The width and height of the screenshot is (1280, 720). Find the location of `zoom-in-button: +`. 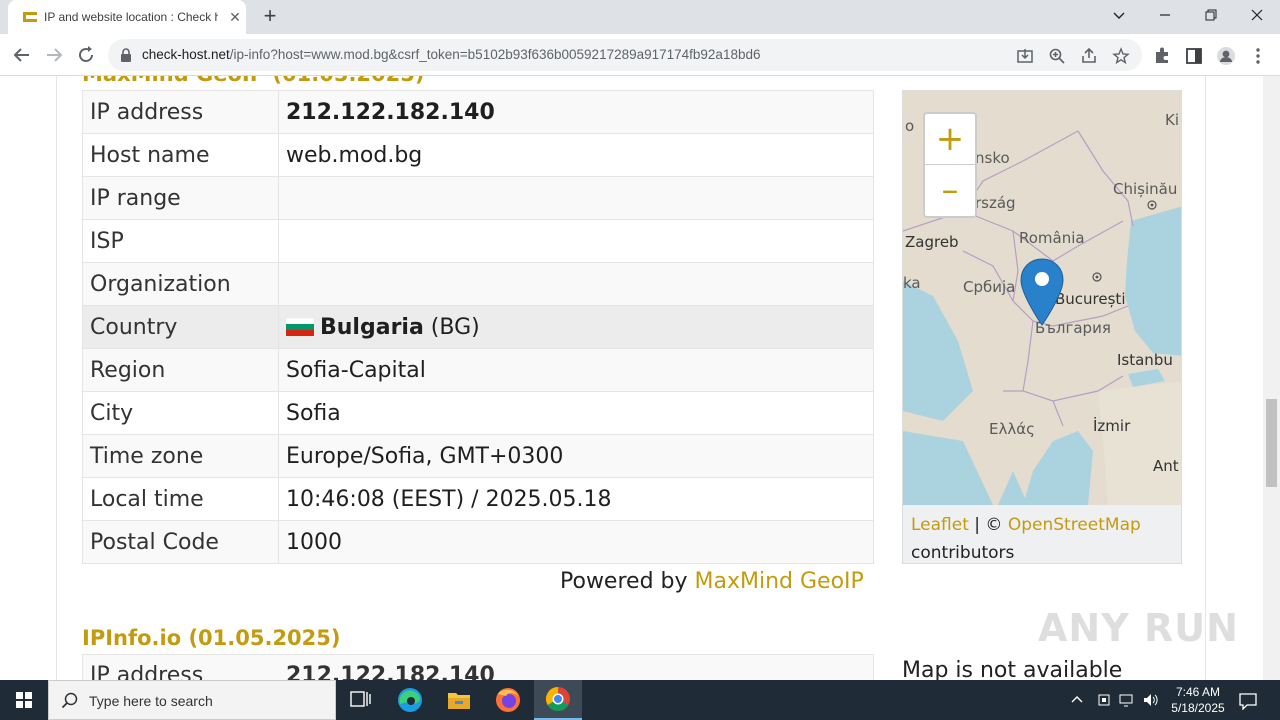

zoom-in-button: + is located at coordinates (950, 139).